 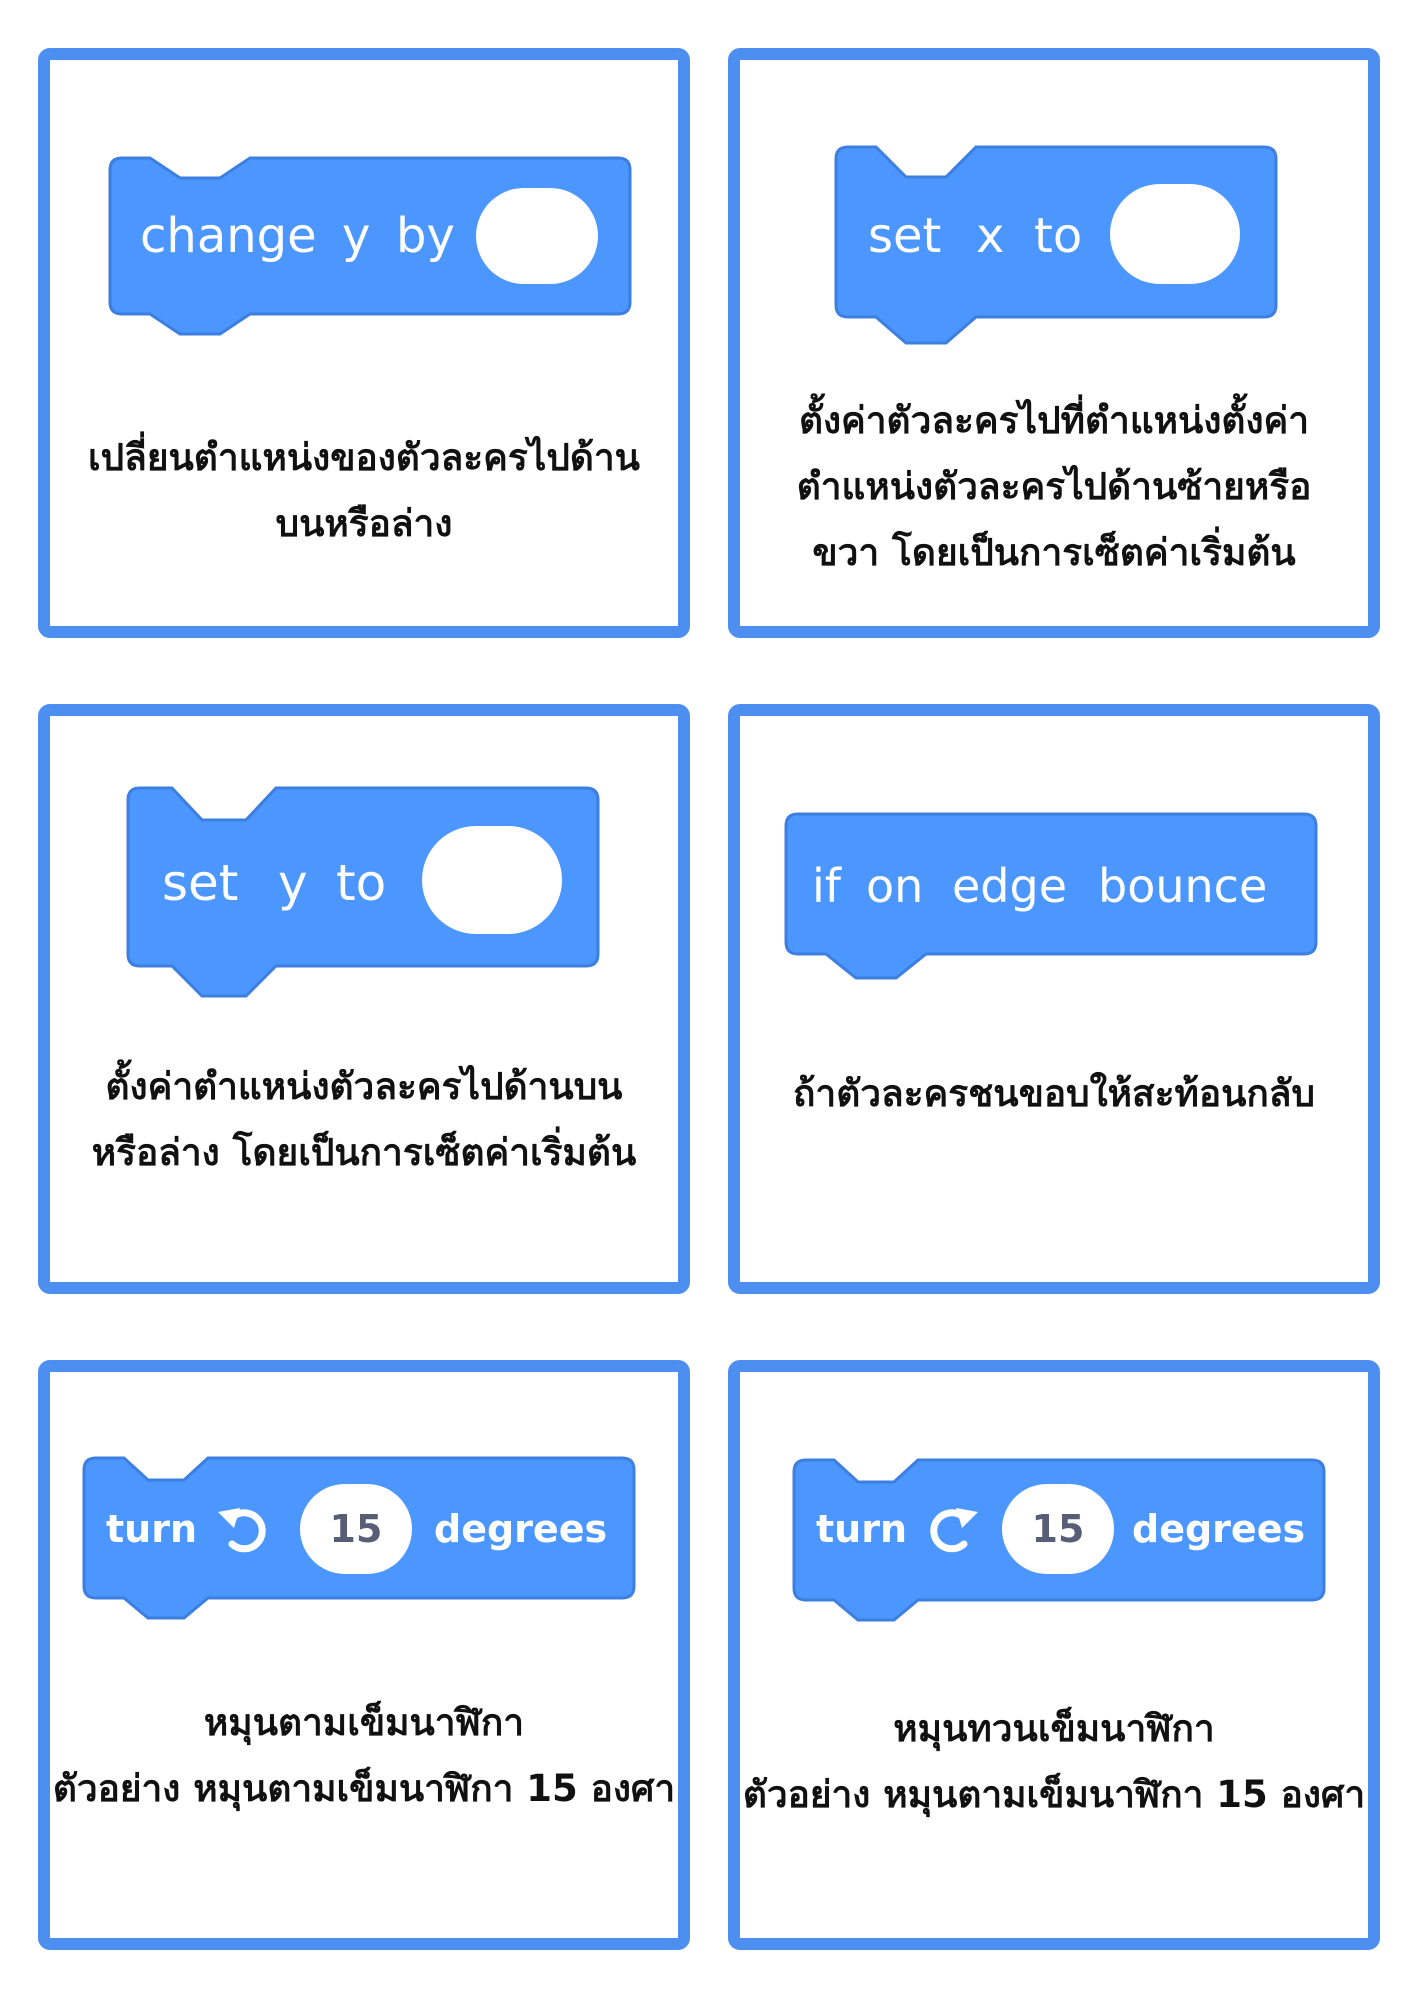 I want to click on block-word: bounce, so click(x=1182, y=886).